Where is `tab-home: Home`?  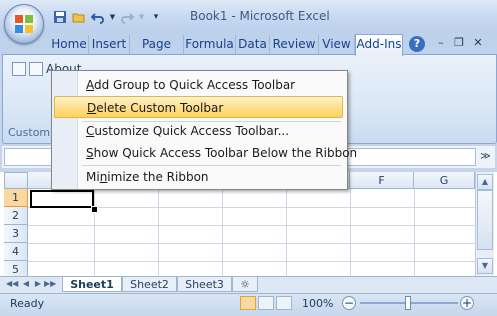 tab-home: Home is located at coordinates (69, 44).